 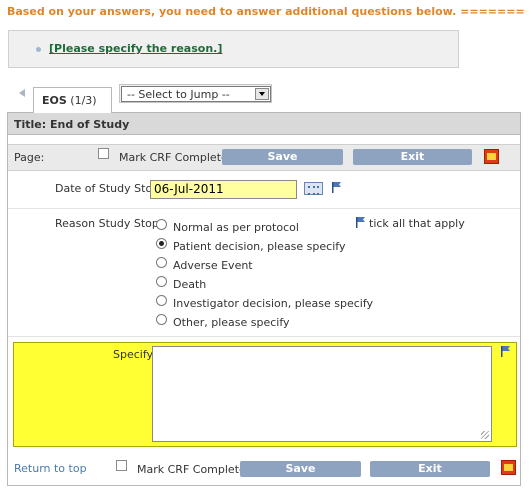 I want to click on mark-crf-complete-checkbox-bottom, so click(x=121, y=465).